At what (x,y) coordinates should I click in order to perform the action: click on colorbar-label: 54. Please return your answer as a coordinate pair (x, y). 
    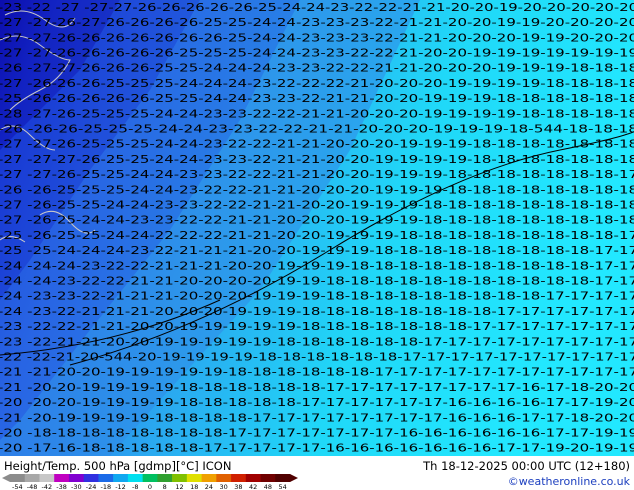
    Looking at the image, I should click on (282, 486).